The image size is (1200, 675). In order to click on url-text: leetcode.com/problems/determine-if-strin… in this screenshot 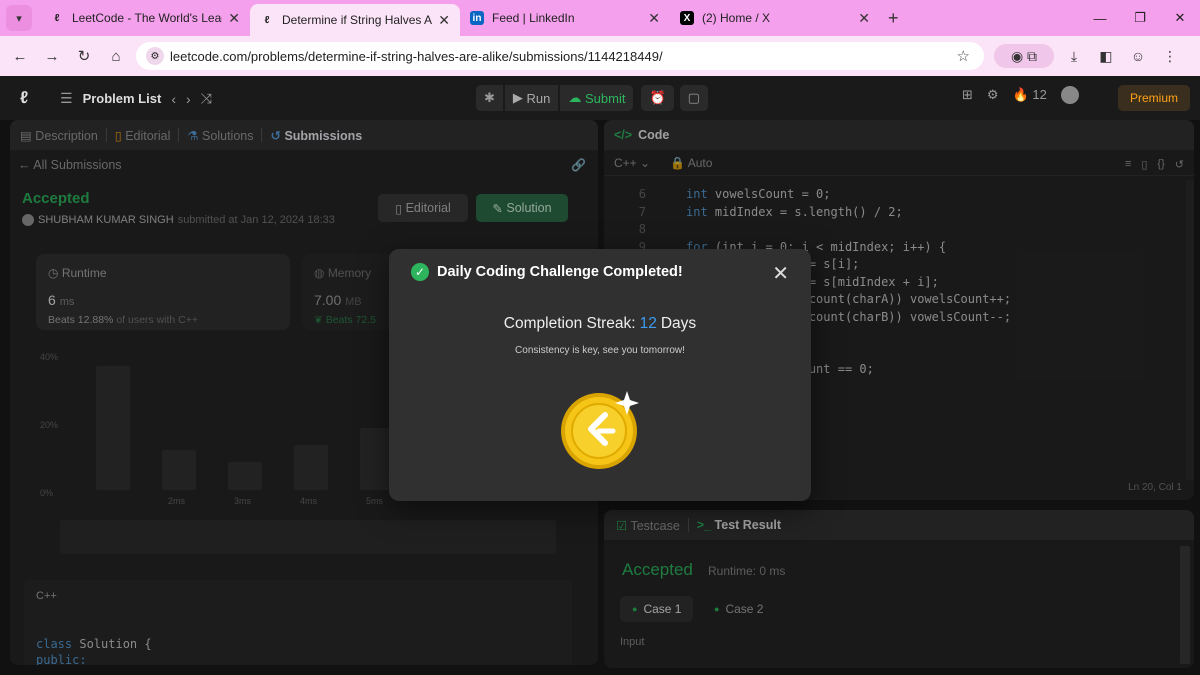, I will do `click(416, 56)`.